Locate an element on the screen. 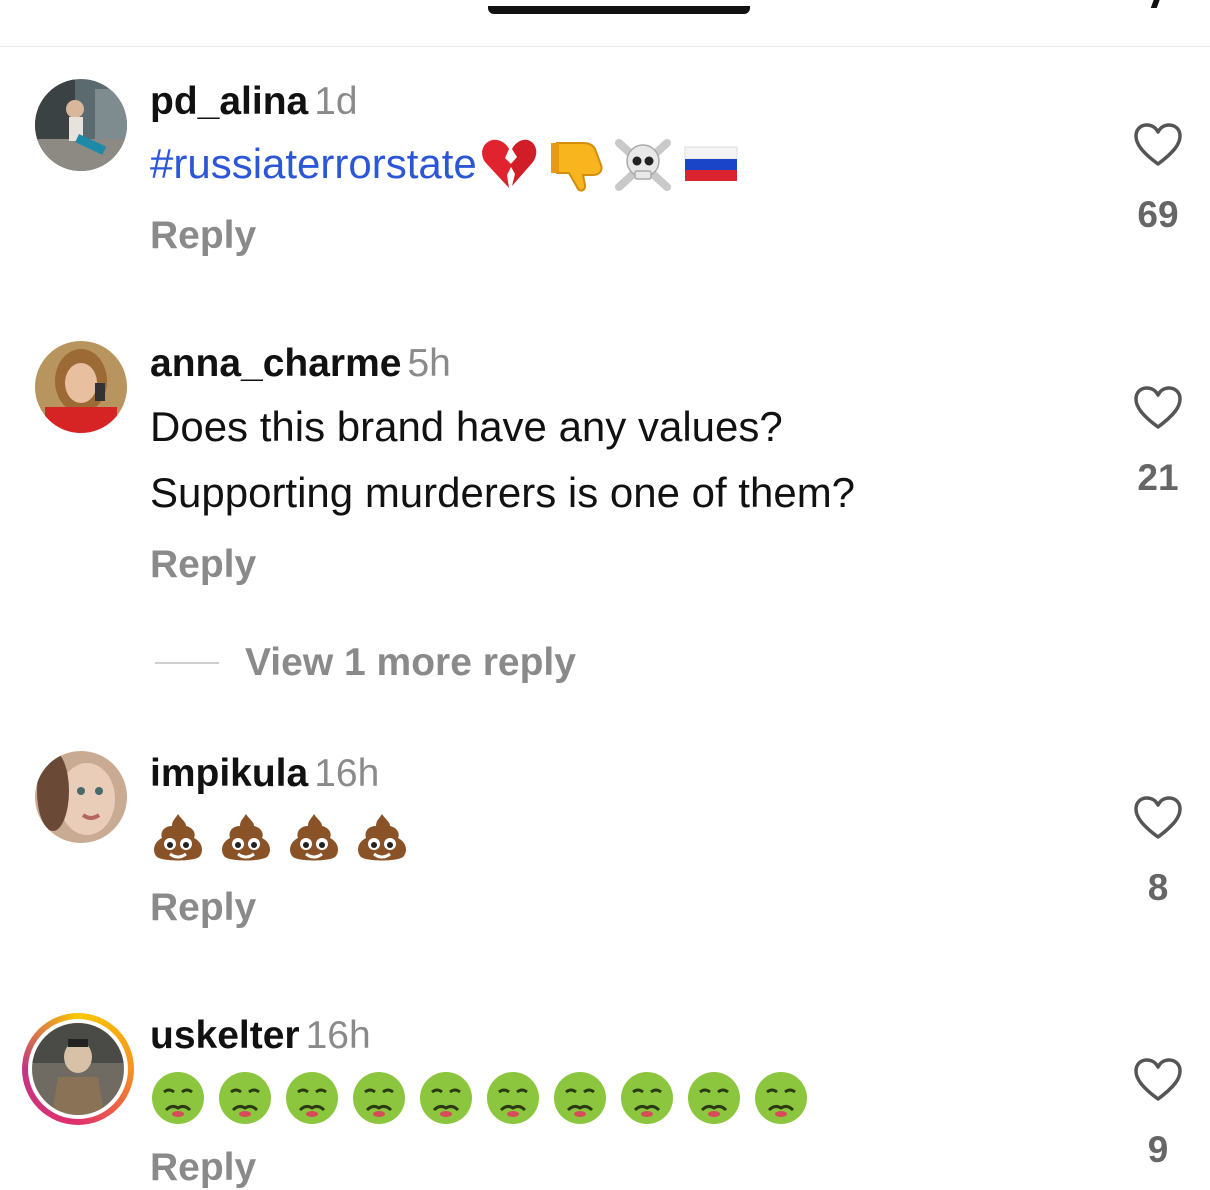 This screenshot has height=1190, width=1210. username: uskelter is located at coordinates (225, 1035).